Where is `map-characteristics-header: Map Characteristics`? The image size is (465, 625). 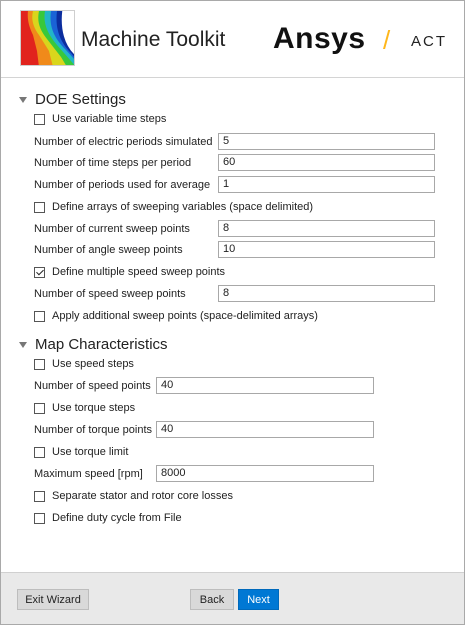 map-characteristics-header: Map Characteristics is located at coordinates (93, 344).